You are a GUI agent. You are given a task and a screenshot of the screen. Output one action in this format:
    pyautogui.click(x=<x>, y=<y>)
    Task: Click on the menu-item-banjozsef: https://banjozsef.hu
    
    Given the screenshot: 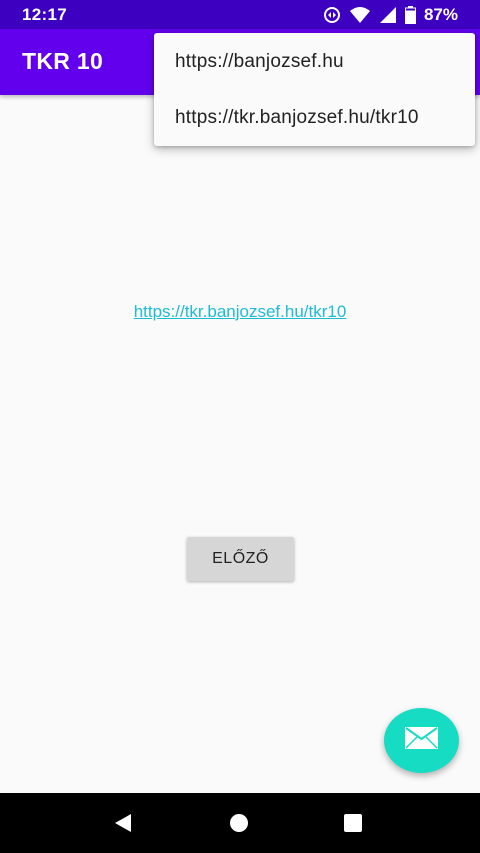 What is the action you would take?
    pyautogui.click(x=314, y=62)
    